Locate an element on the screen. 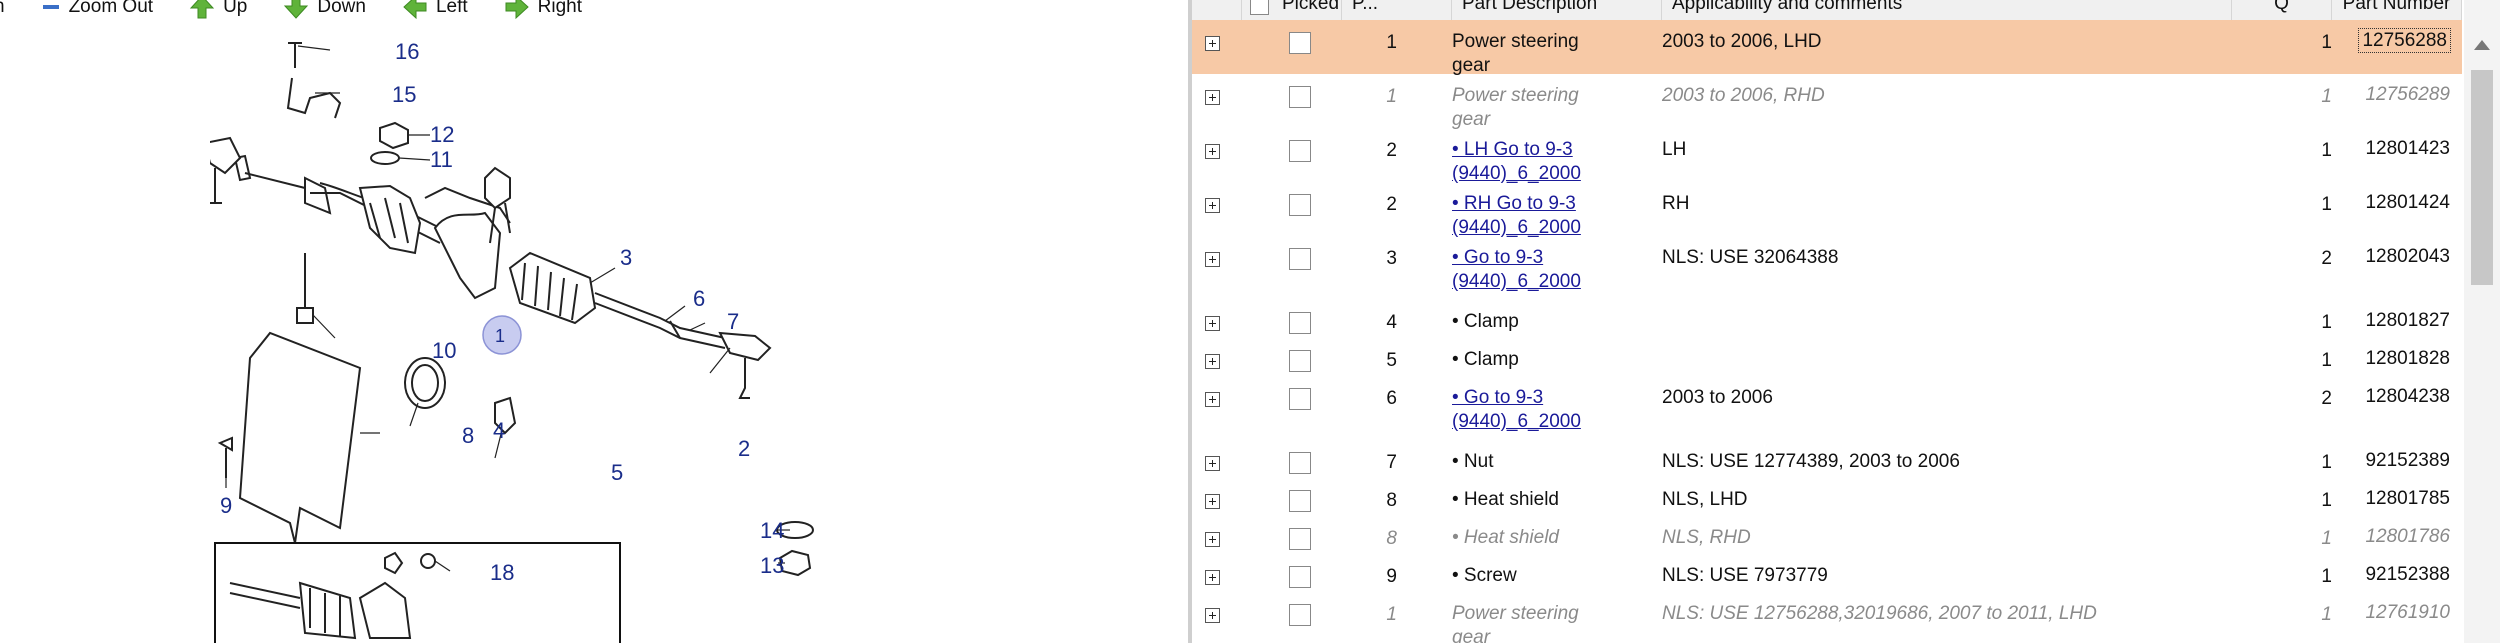 This screenshot has height=643, width=2500. applicability-cell: 2003 to 2006, RHD is located at coordinates (1743, 95).